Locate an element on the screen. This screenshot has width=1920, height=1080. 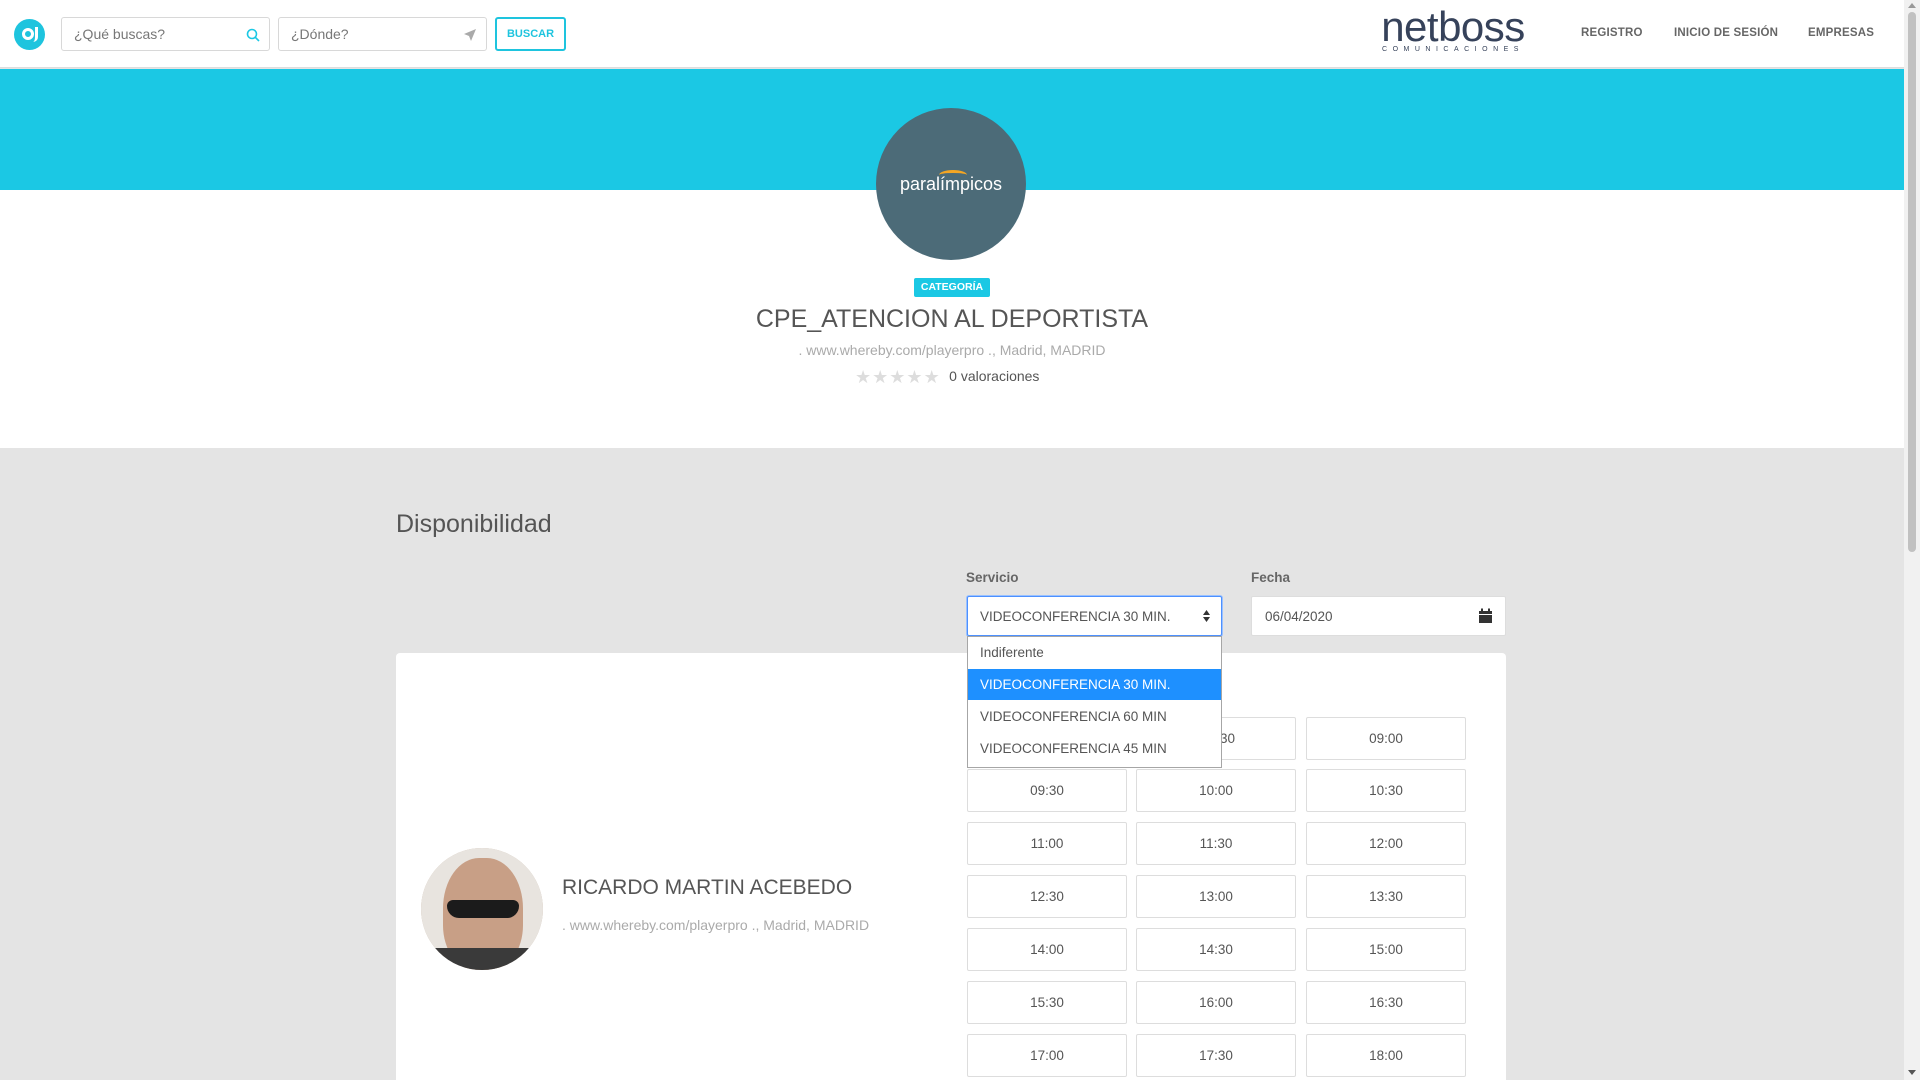
time-slot: 17:00 is located at coordinates (1047, 1055).